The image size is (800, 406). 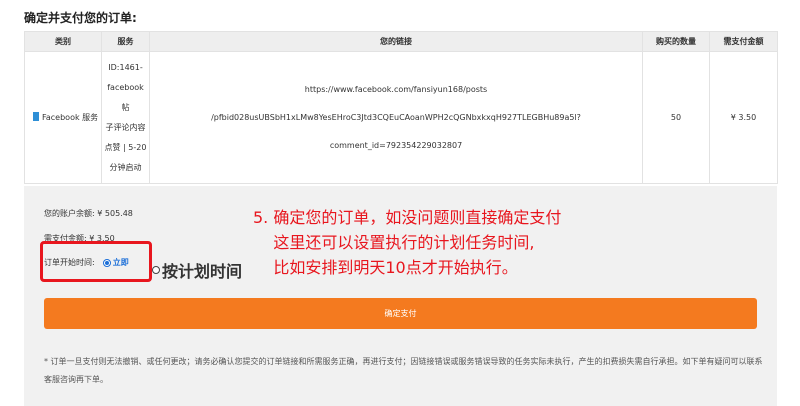 I want to click on header-link: 您的链接, so click(x=396, y=41).